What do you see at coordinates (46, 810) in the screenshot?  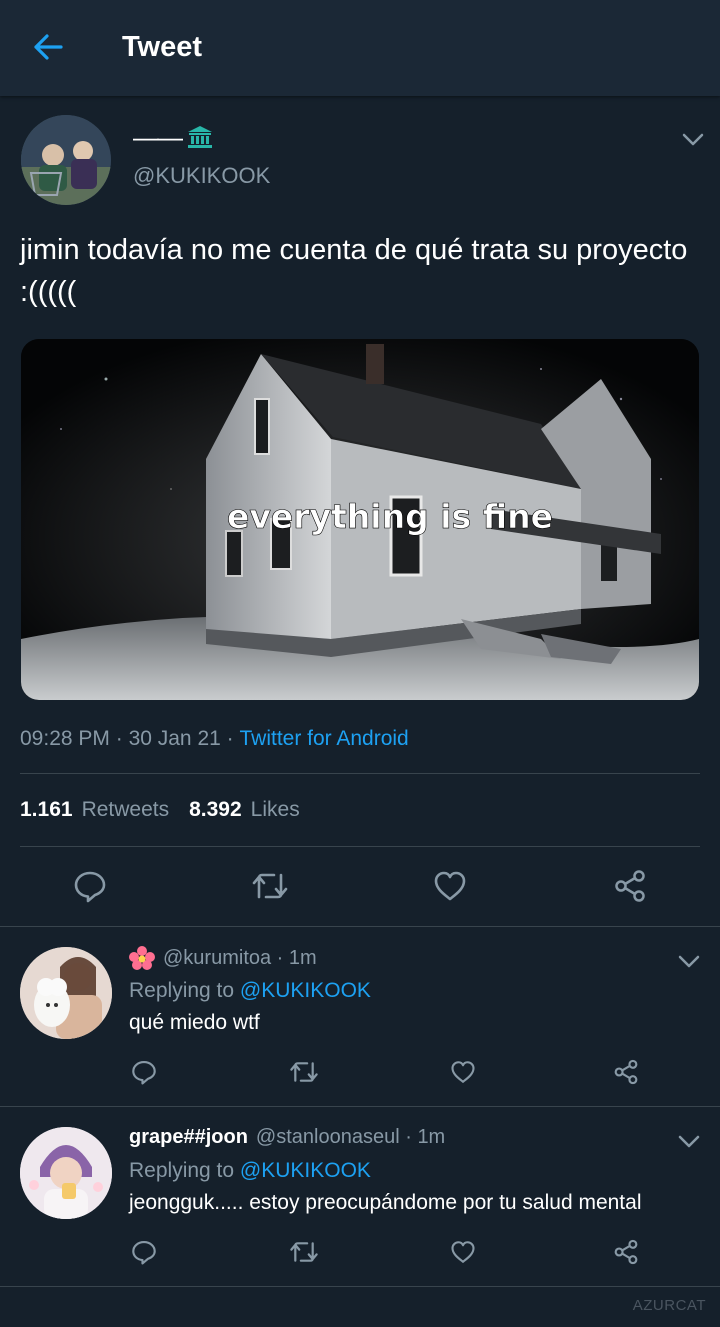 I see `retweets-count: 1.161` at bounding box center [46, 810].